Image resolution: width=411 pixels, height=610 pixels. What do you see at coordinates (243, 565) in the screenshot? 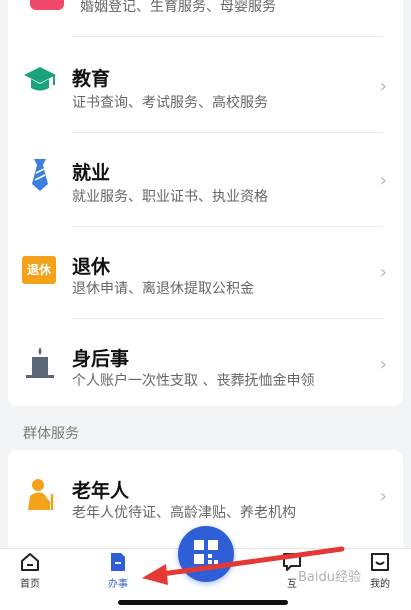
I see `annotation-arrow` at bounding box center [243, 565].